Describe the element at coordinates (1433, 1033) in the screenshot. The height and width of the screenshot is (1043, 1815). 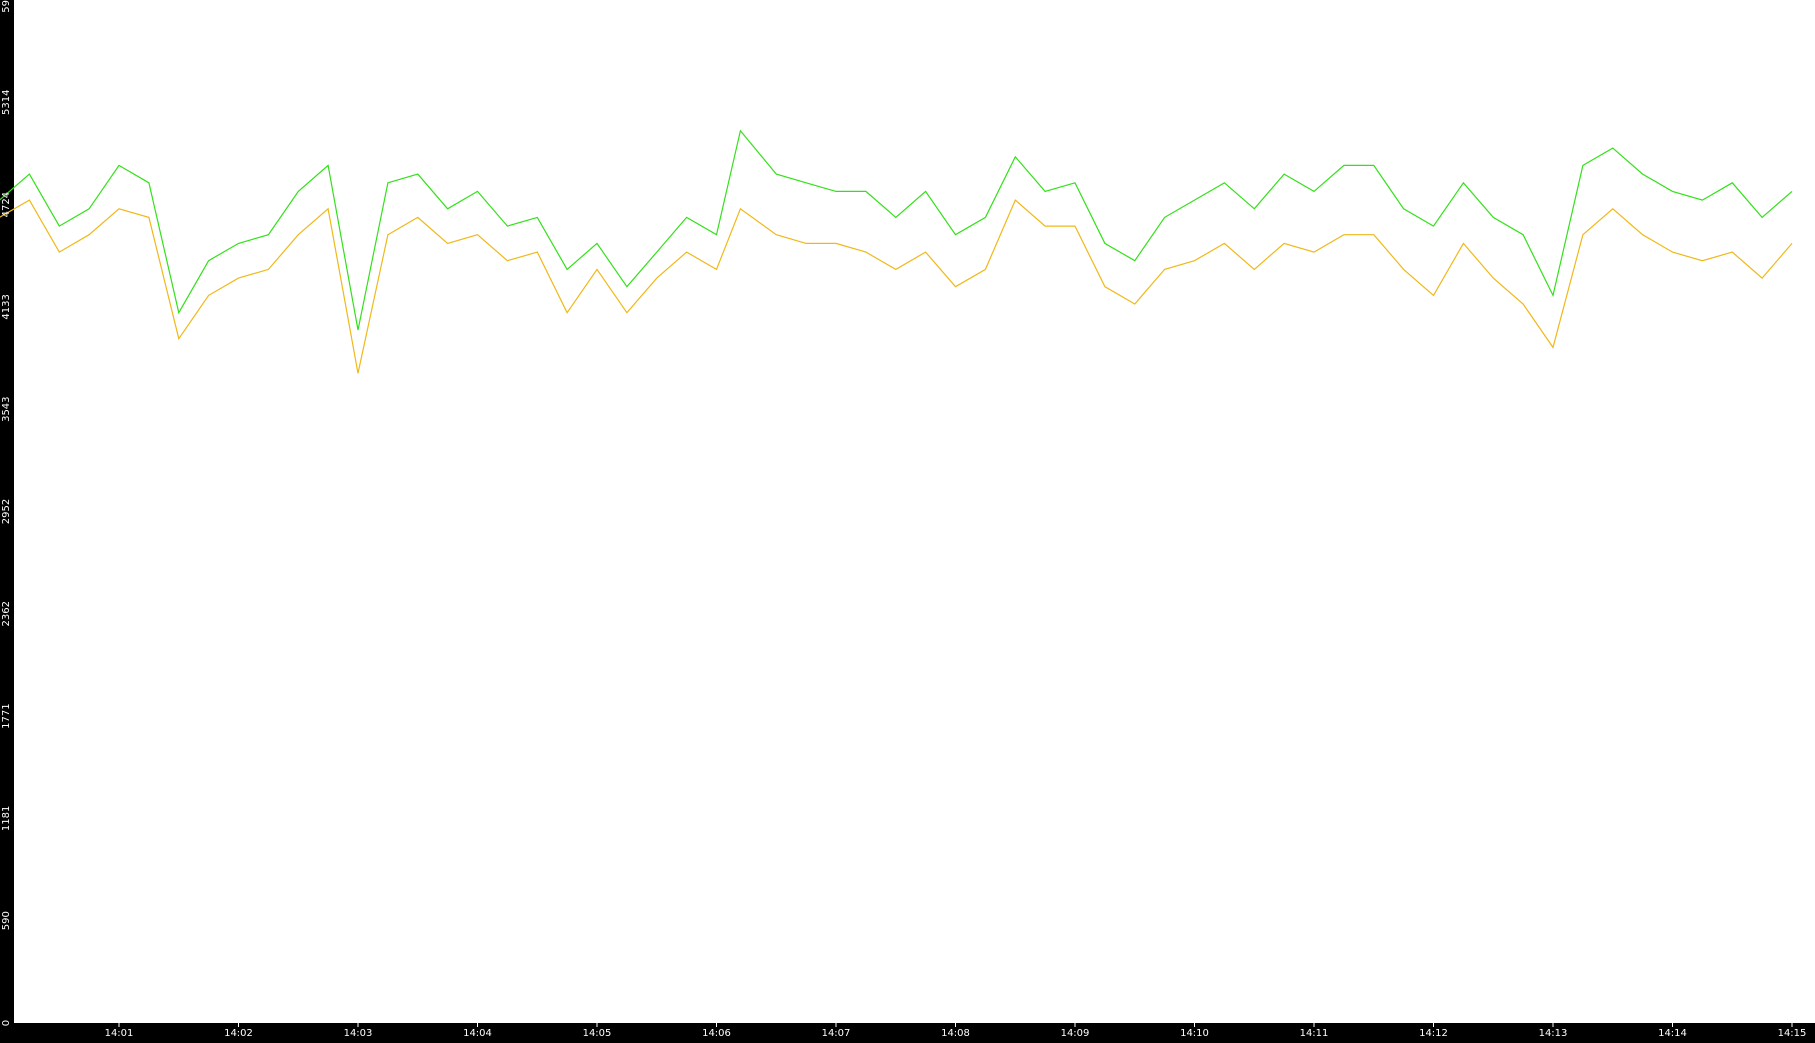
I see `x-tick-label: 14:12` at that location.